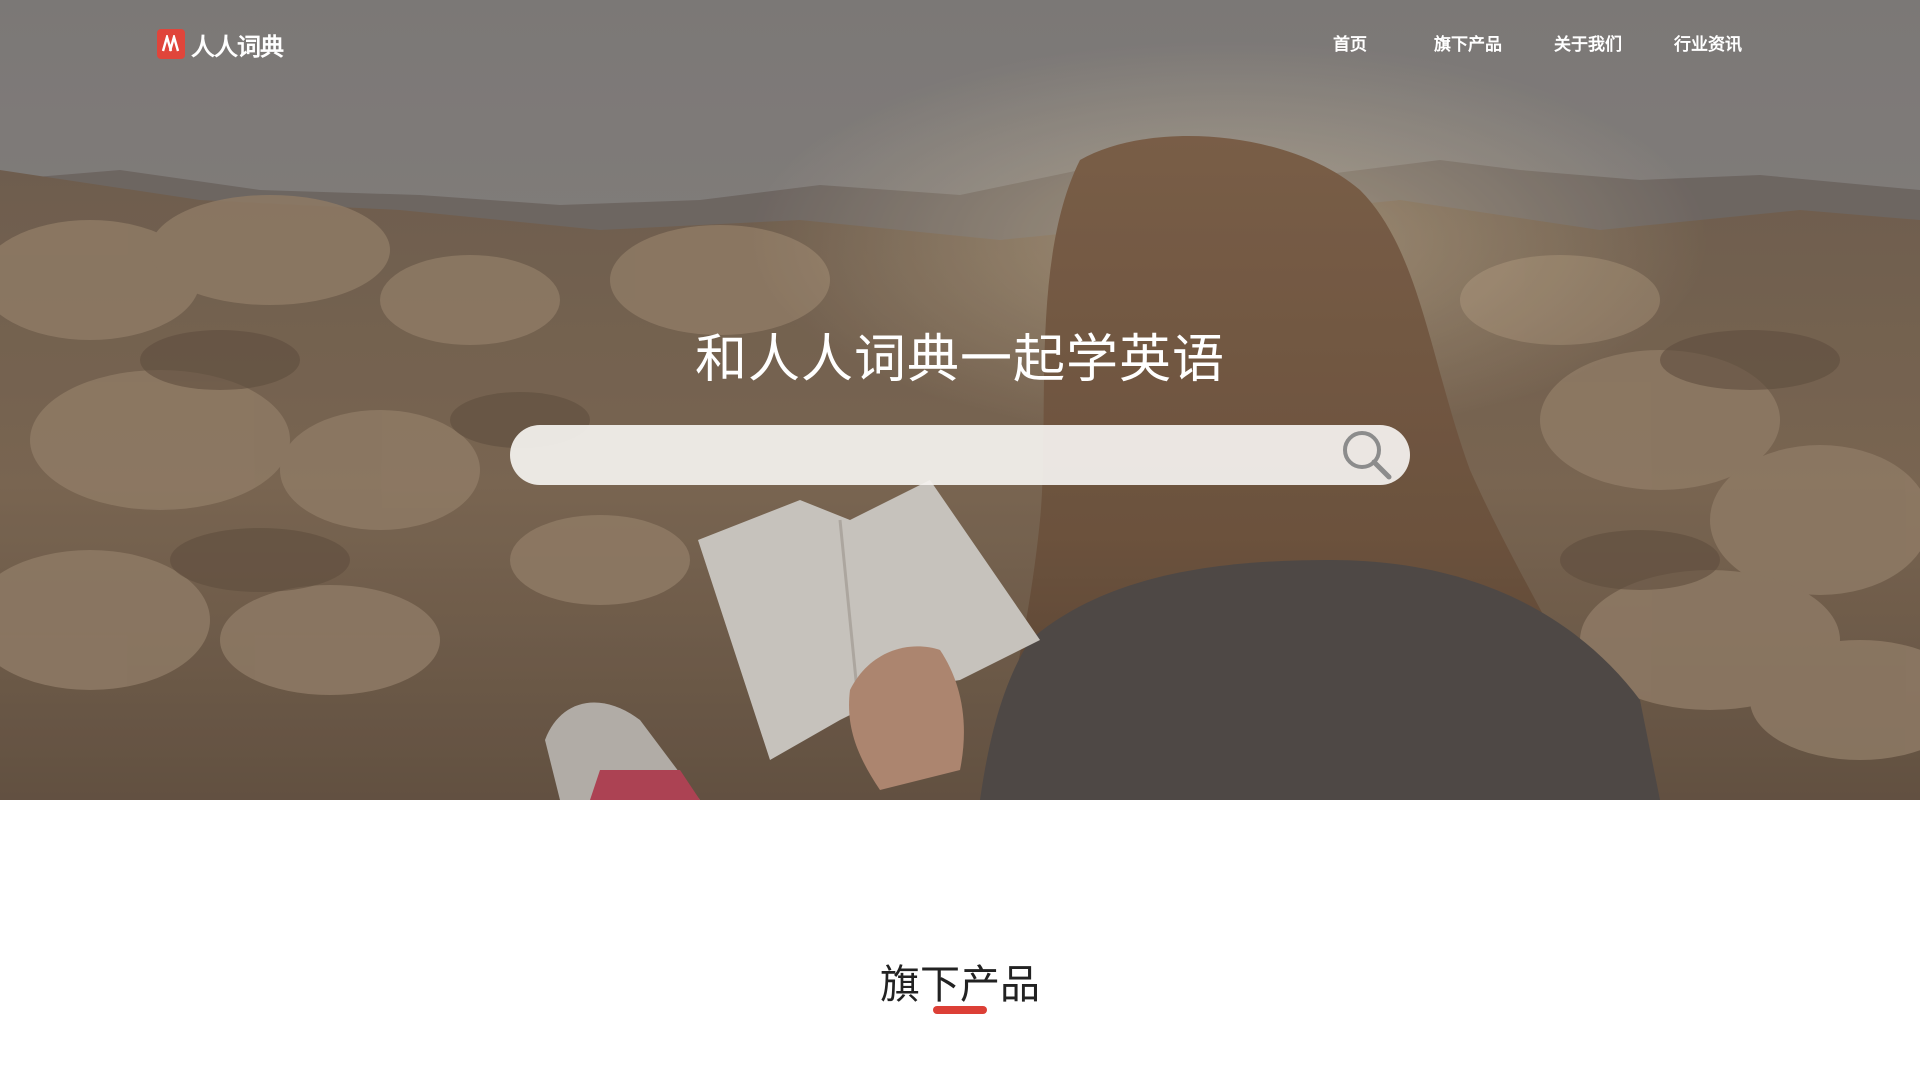 This screenshot has height=1080, width=1920. Describe the element at coordinates (1350, 42) in the screenshot. I see `nav-home: 首页` at that location.